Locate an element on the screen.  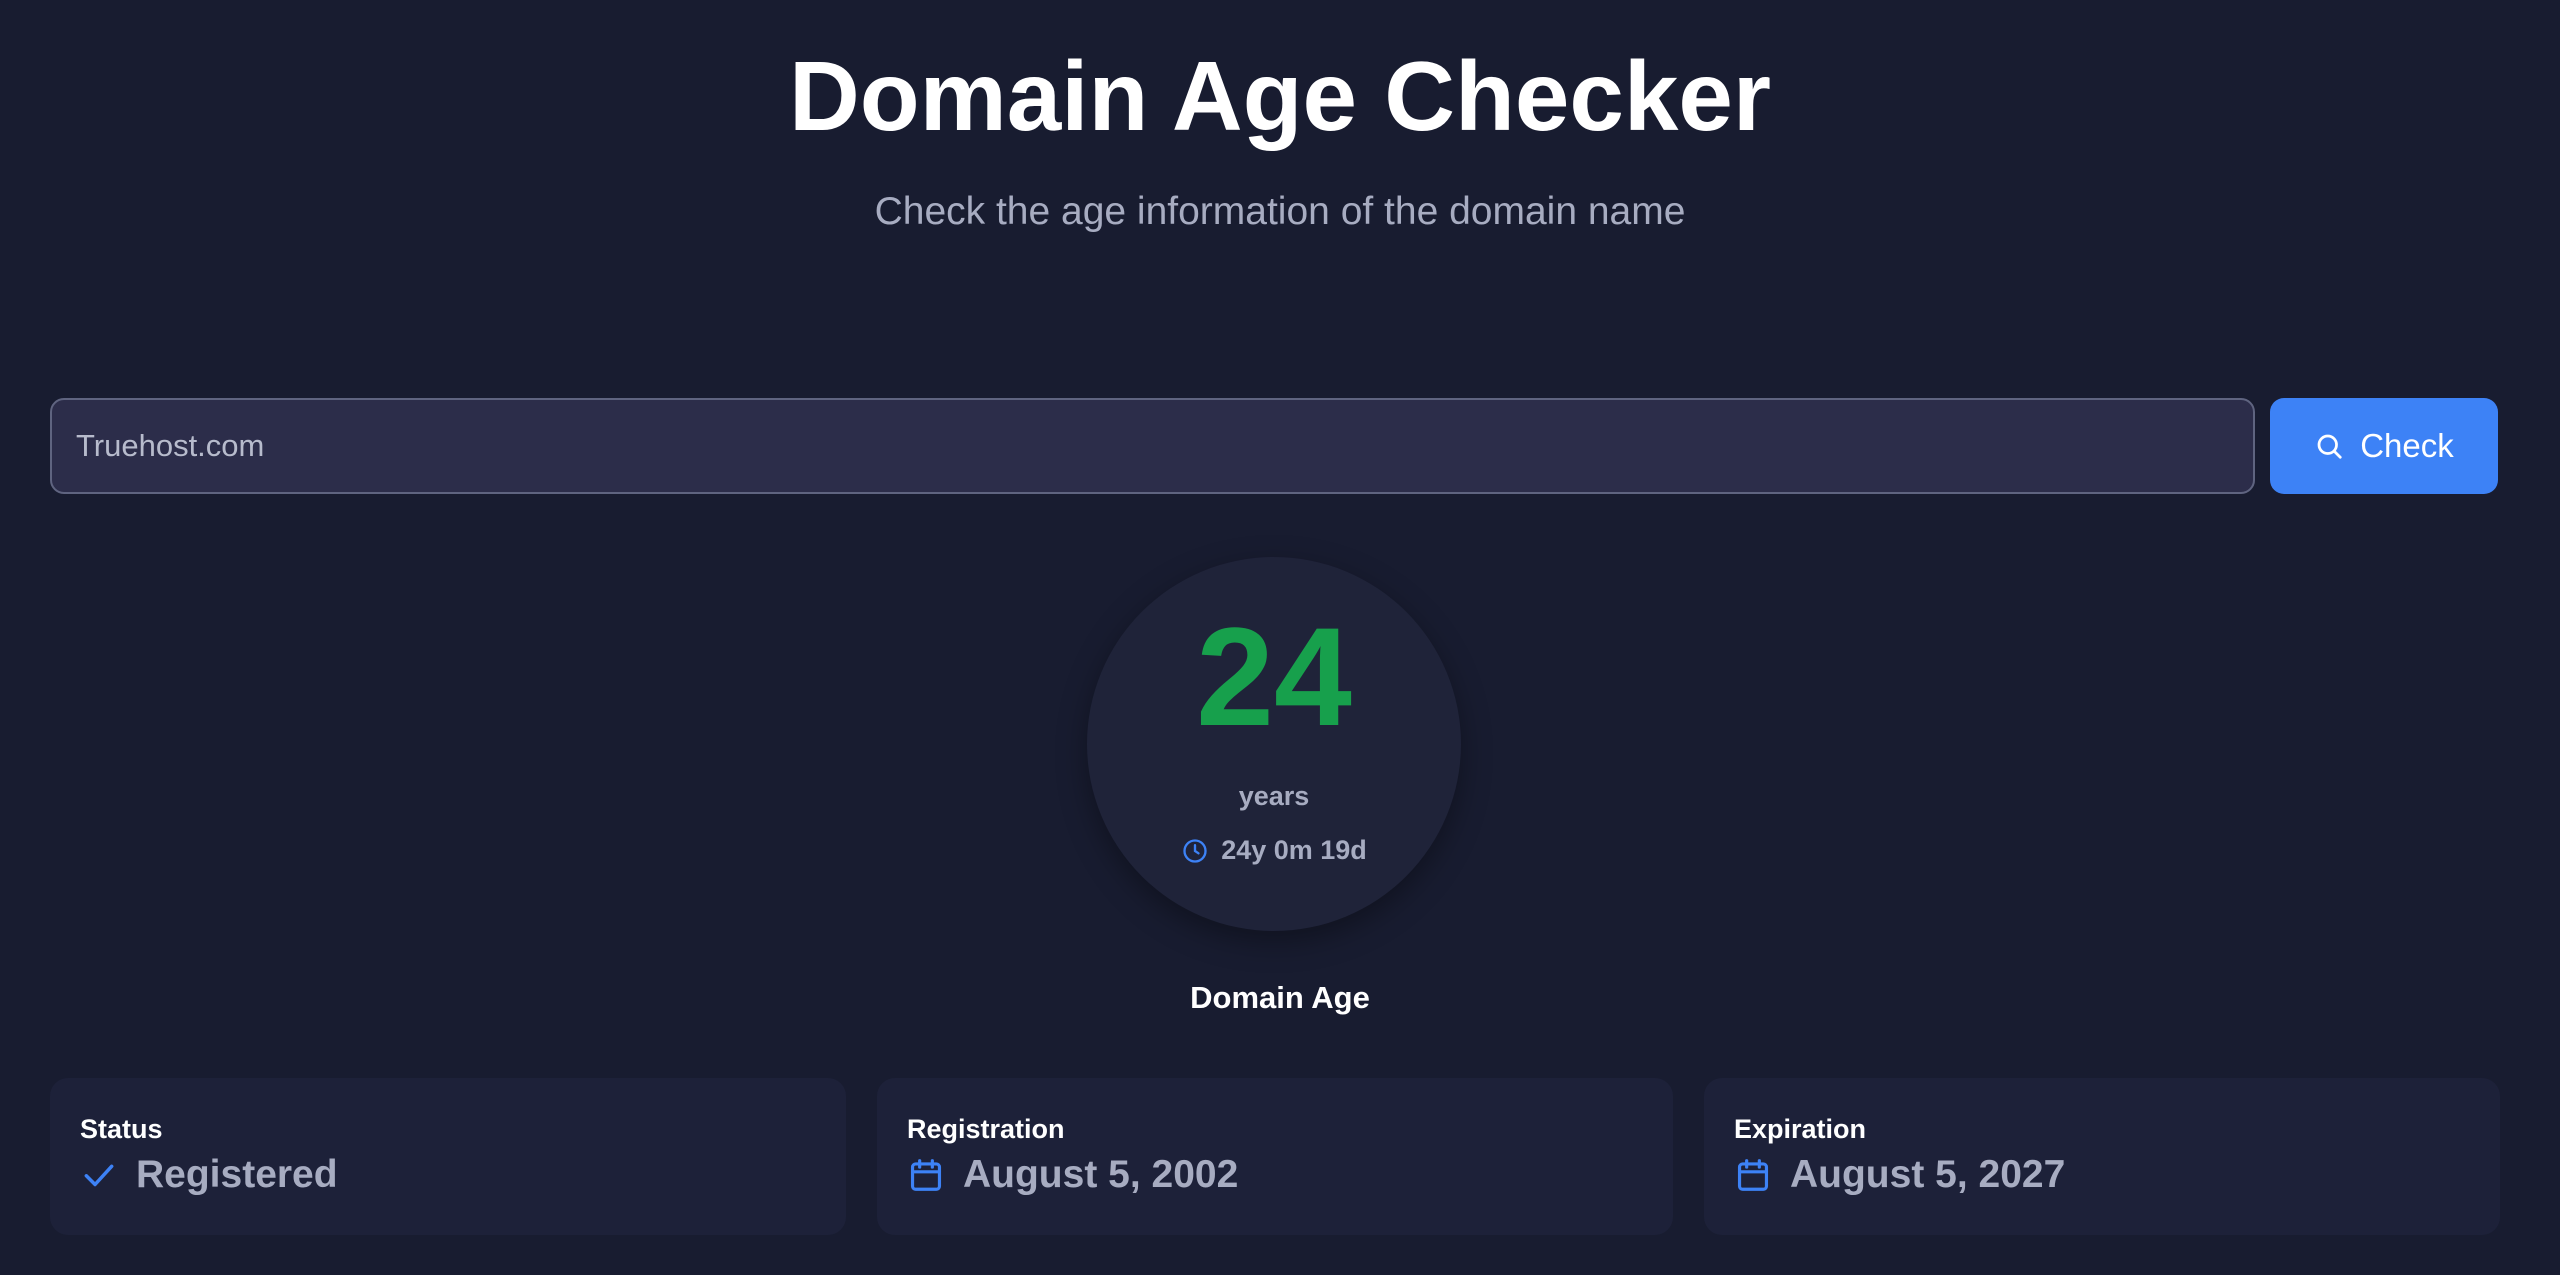
status-card: Status Registered is located at coordinates (448, 1156).